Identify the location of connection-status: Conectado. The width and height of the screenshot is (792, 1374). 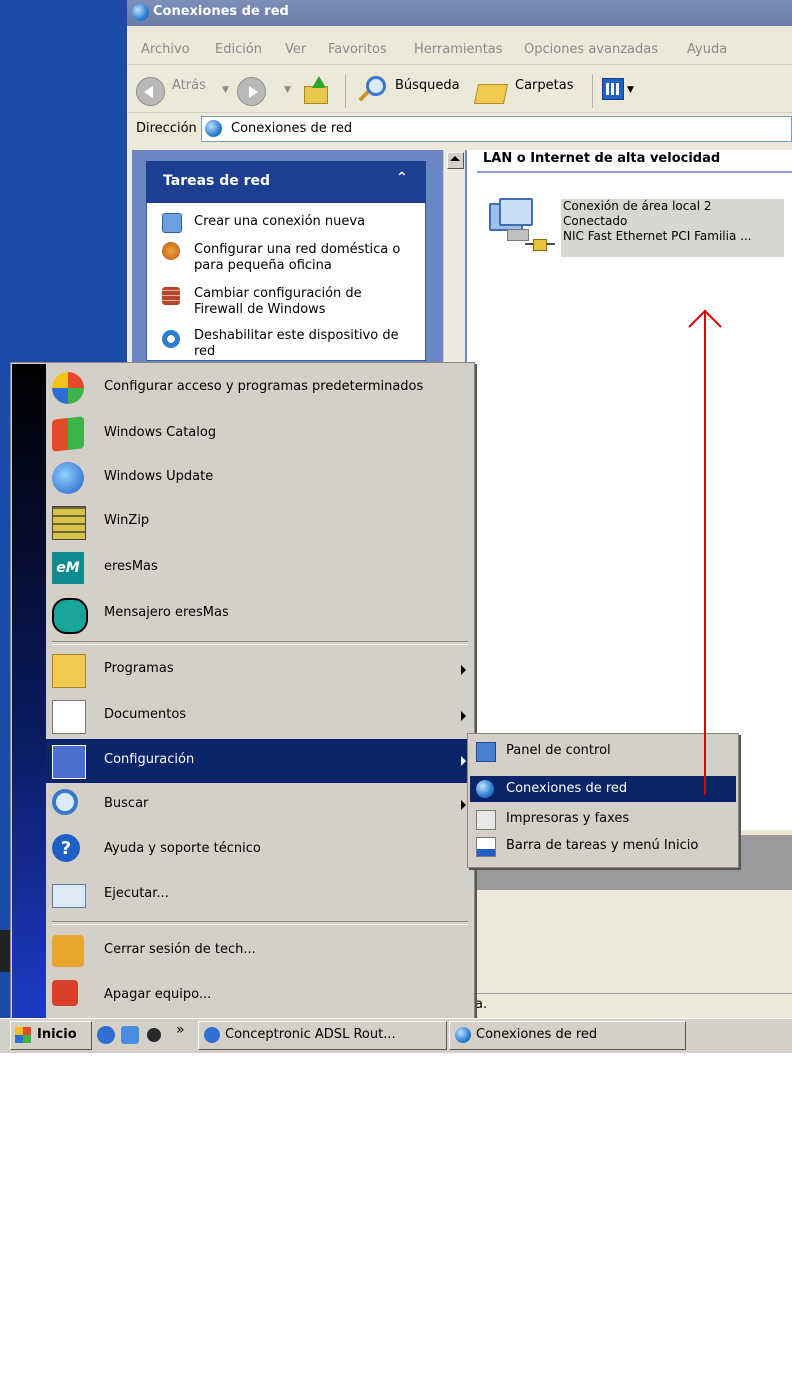
(595, 221).